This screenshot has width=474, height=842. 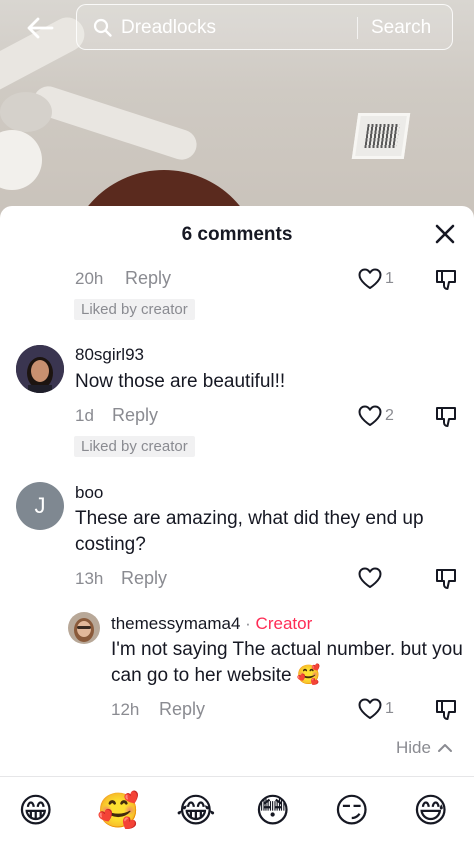 What do you see at coordinates (381, 136) in the screenshot?
I see `air-vent` at bounding box center [381, 136].